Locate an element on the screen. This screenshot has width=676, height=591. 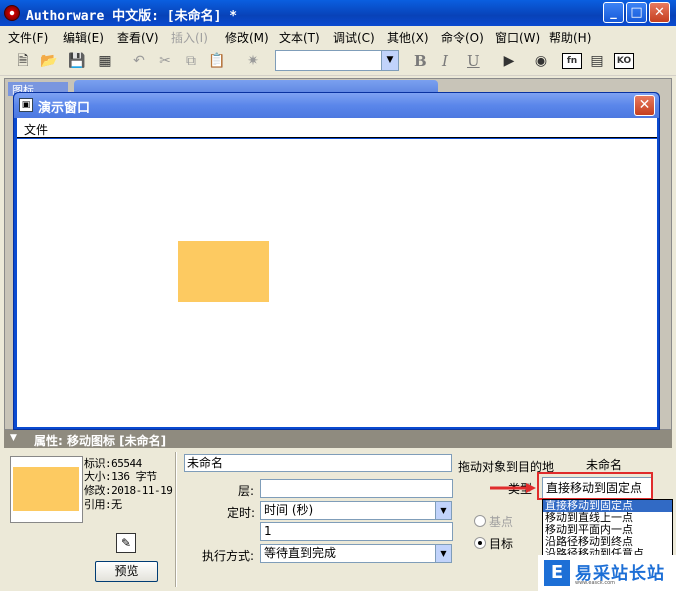
save-all-icon: 💾 is located at coordinates (77, 61).